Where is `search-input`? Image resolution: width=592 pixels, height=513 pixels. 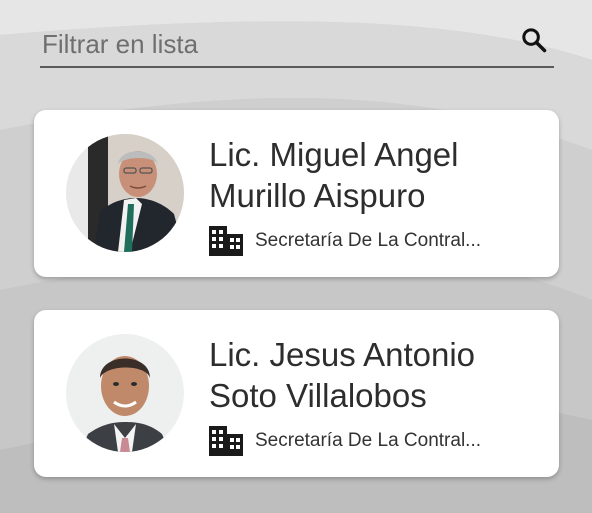
search-input is located at coordinates (272, 44).